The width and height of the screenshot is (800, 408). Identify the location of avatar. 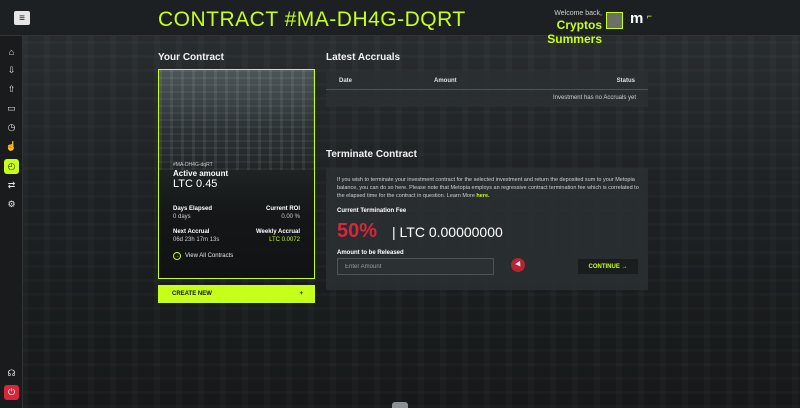
(614, 20).